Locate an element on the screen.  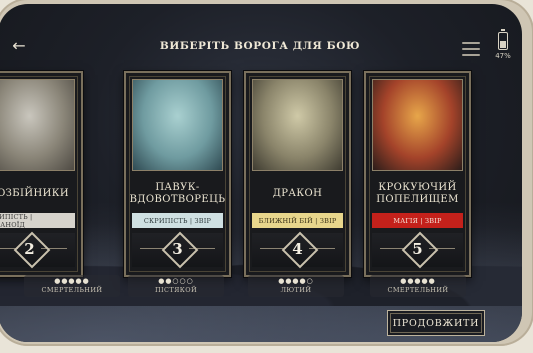
enemy-tags: БЛИЖНІЙ БІЙ | ЗВІР is located at coordinates (297, 220).